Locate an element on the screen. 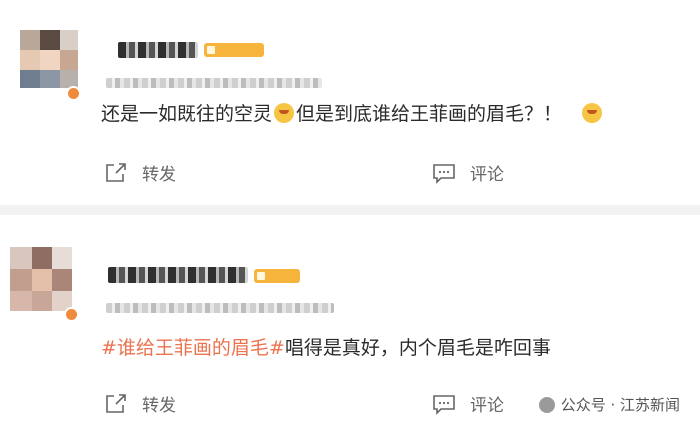 This screenshot has width=700, height=431. watermark: 公众号 · 江苏新闻 is located at coordinates (609, 404).